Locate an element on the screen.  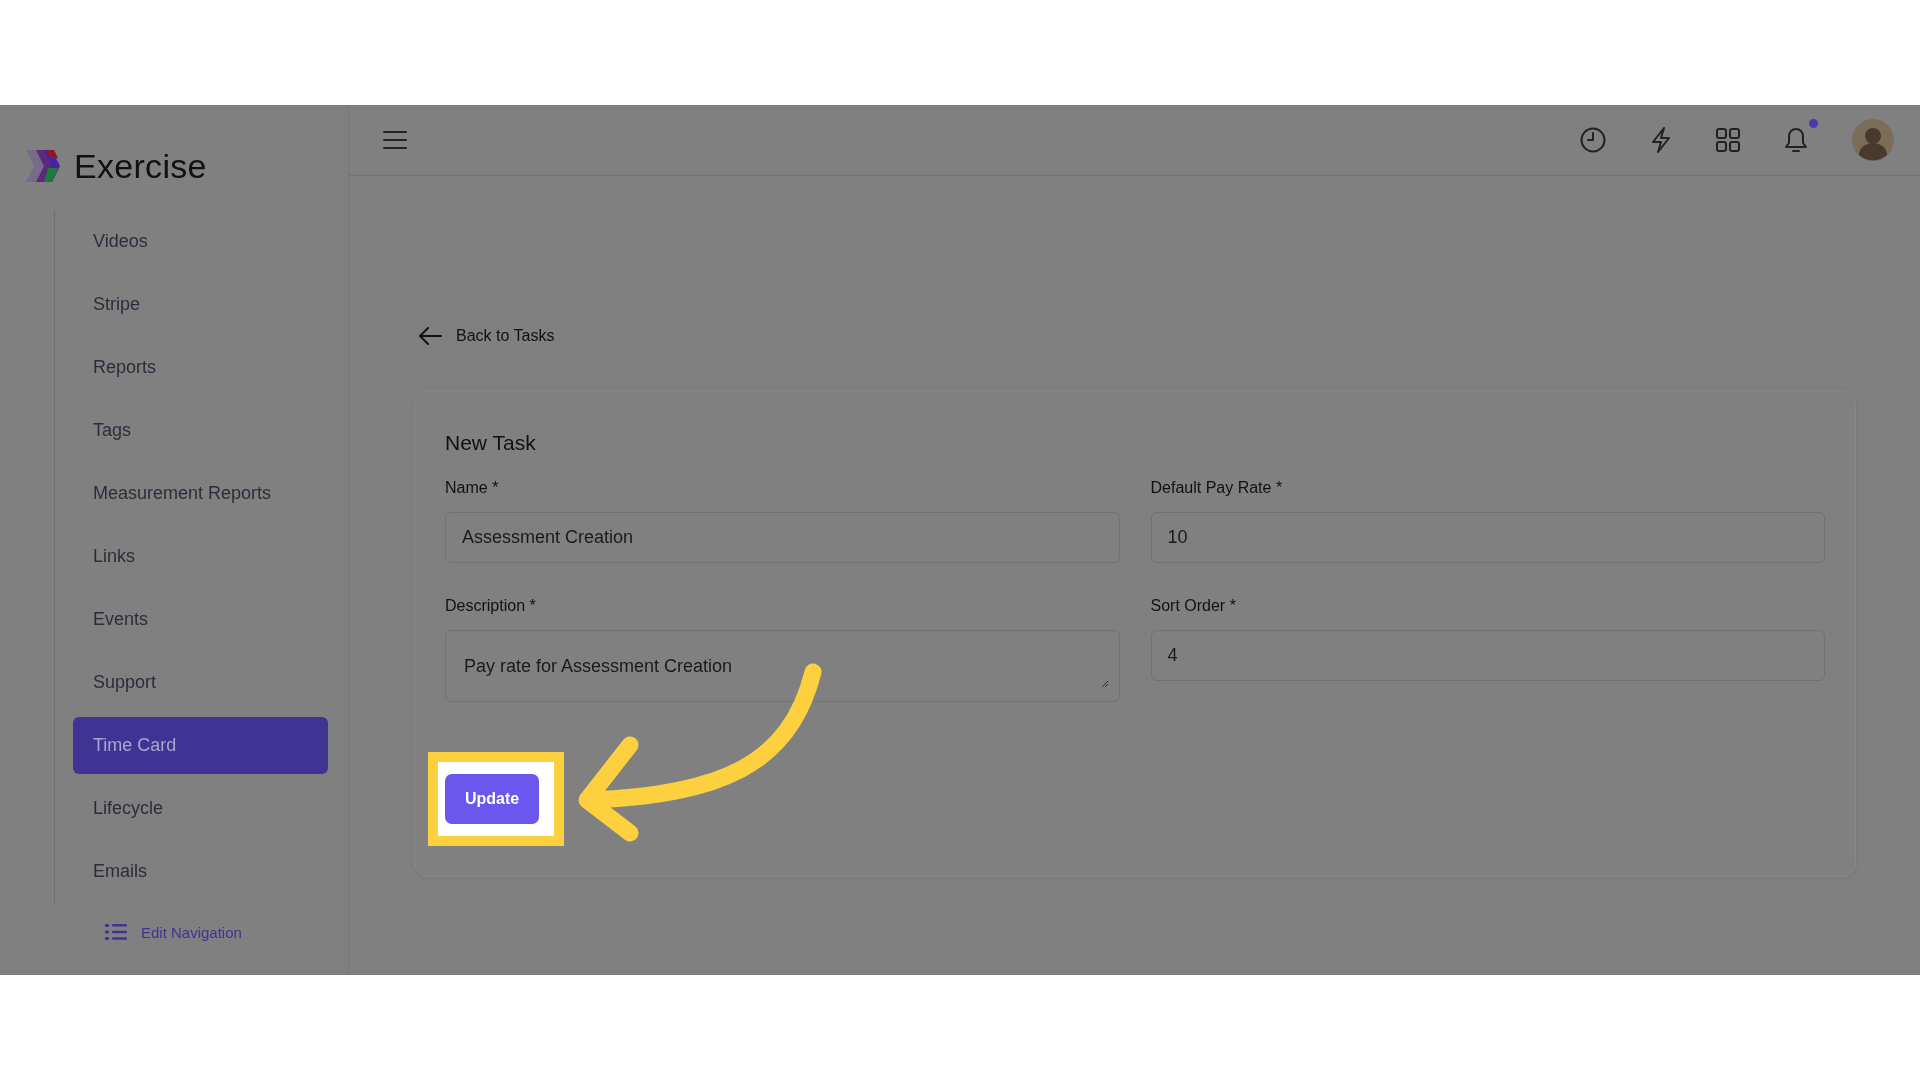
logo-icon is located at coordinates (43, 166).